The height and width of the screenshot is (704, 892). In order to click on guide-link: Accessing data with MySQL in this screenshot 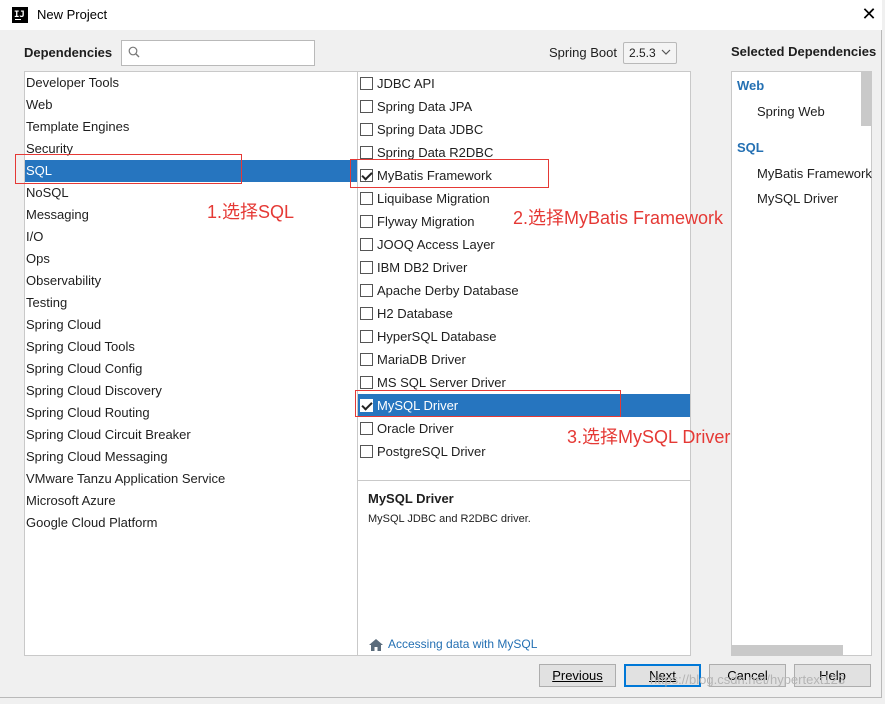, I will do `click(462, 644)`.